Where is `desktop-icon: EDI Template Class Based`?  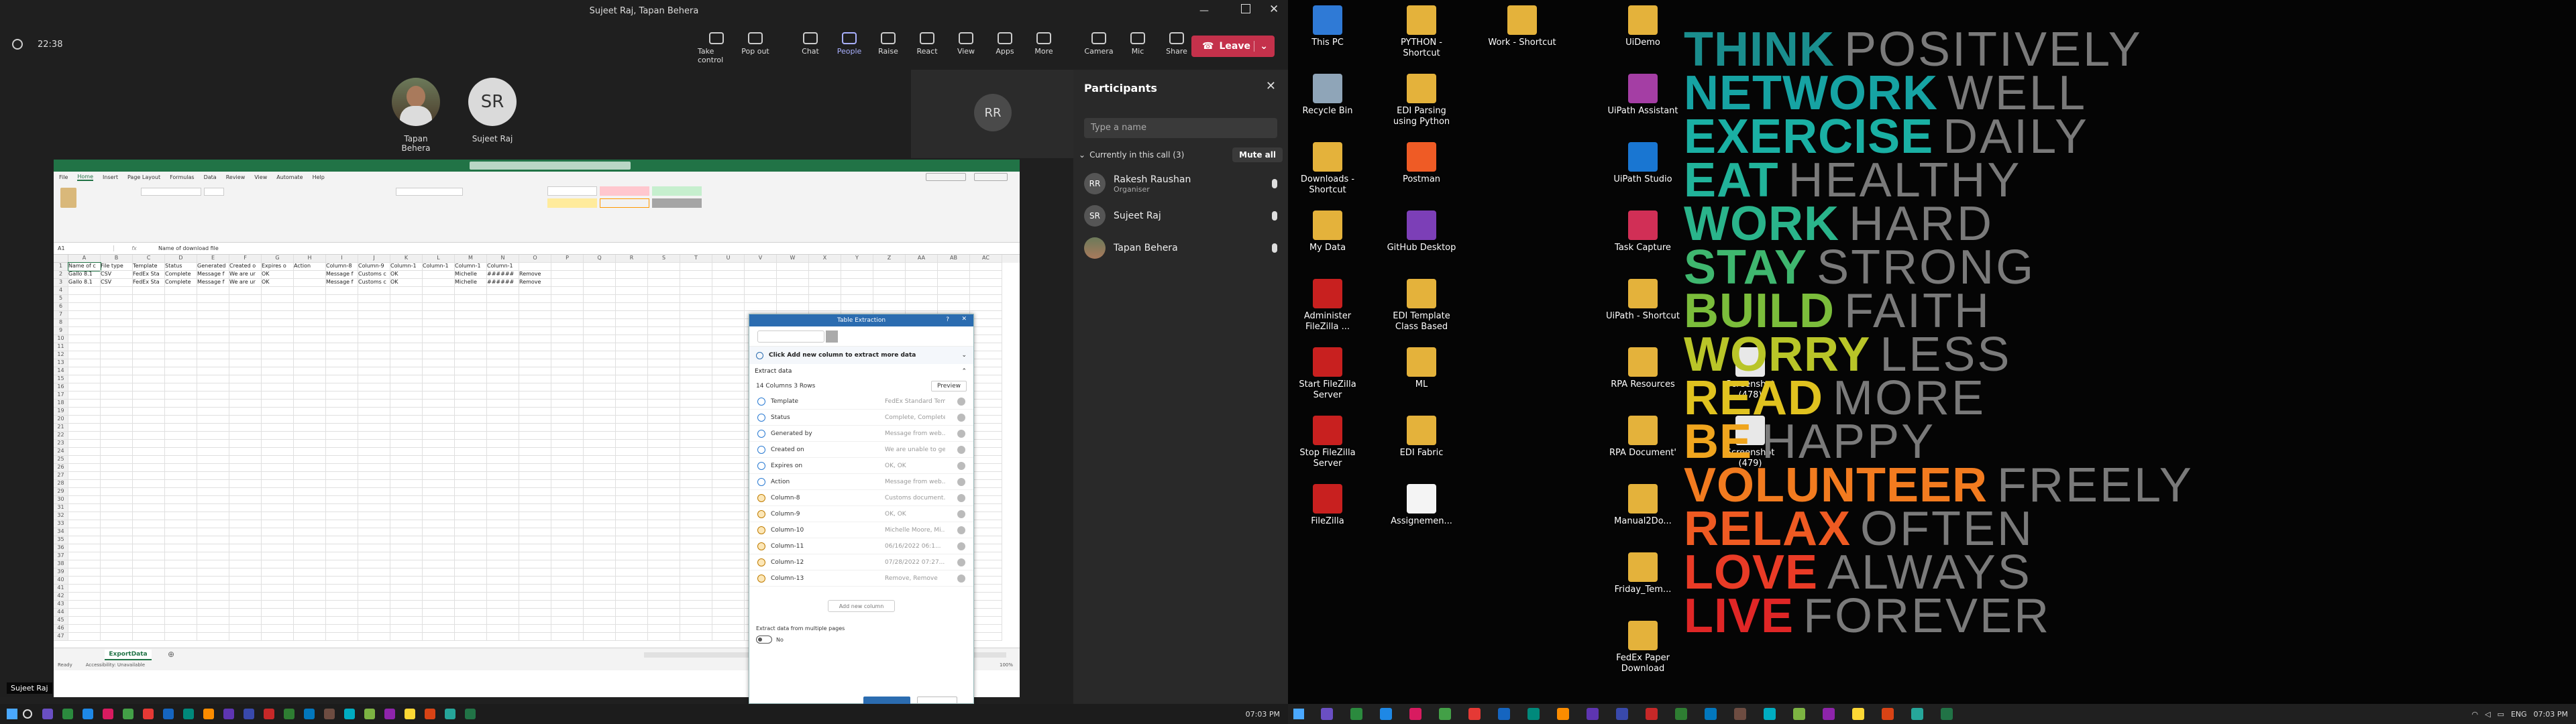
desktop-icon: EDI Template Class Based is located at coordinates (1421, 306).